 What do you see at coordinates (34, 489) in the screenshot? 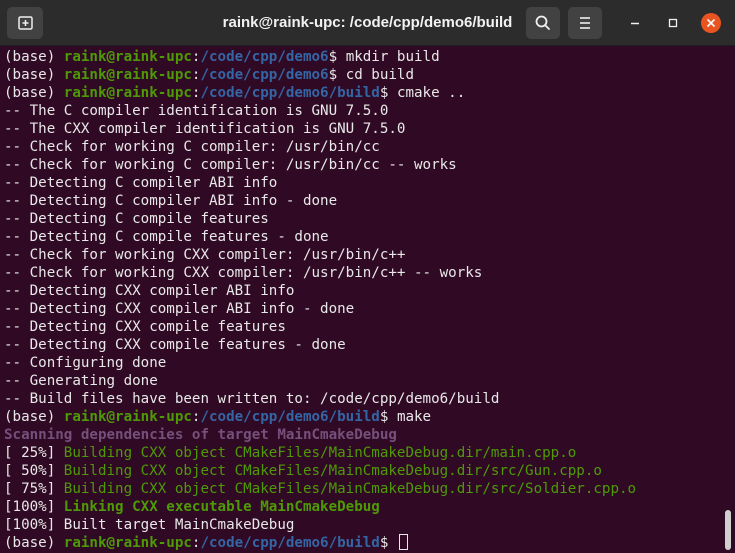
I see `build-percent: [ 75%]` at bounding box center [34, 489].